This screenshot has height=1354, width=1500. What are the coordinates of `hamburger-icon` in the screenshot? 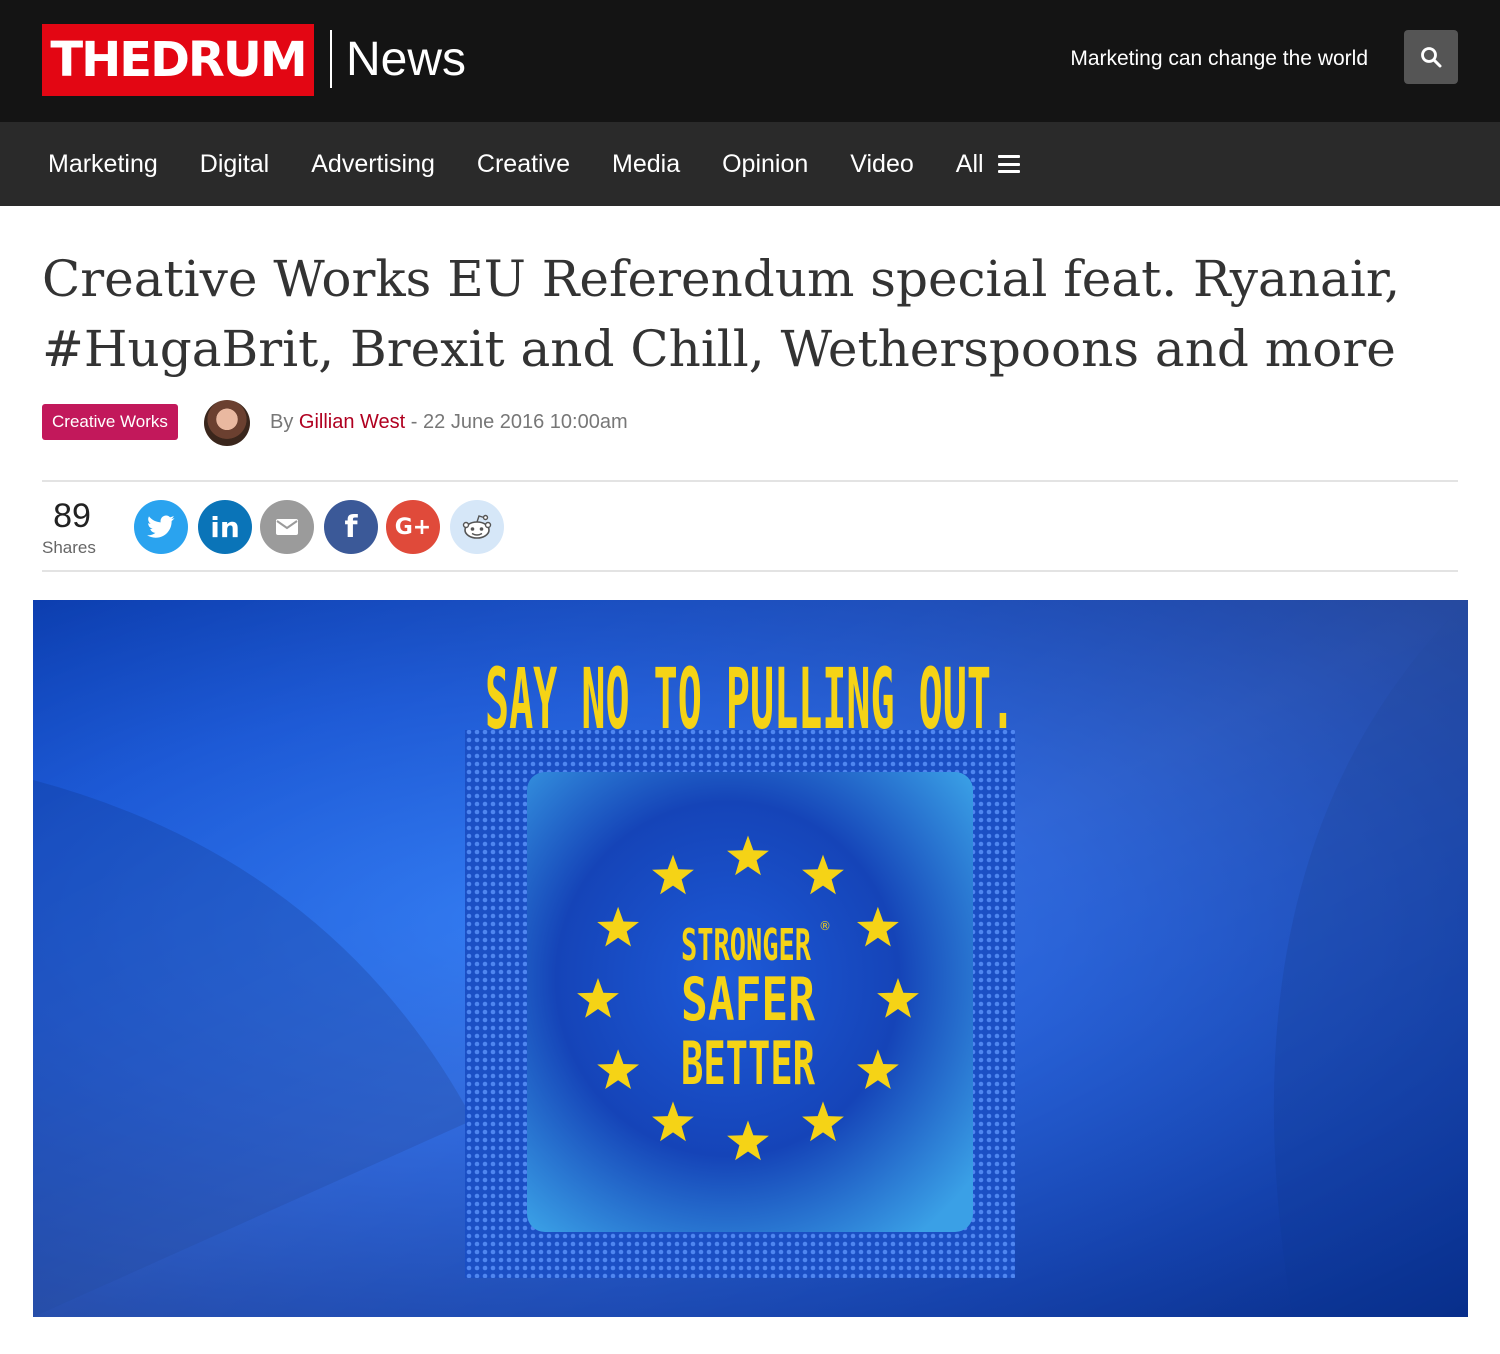 It's located at (1008, 164).